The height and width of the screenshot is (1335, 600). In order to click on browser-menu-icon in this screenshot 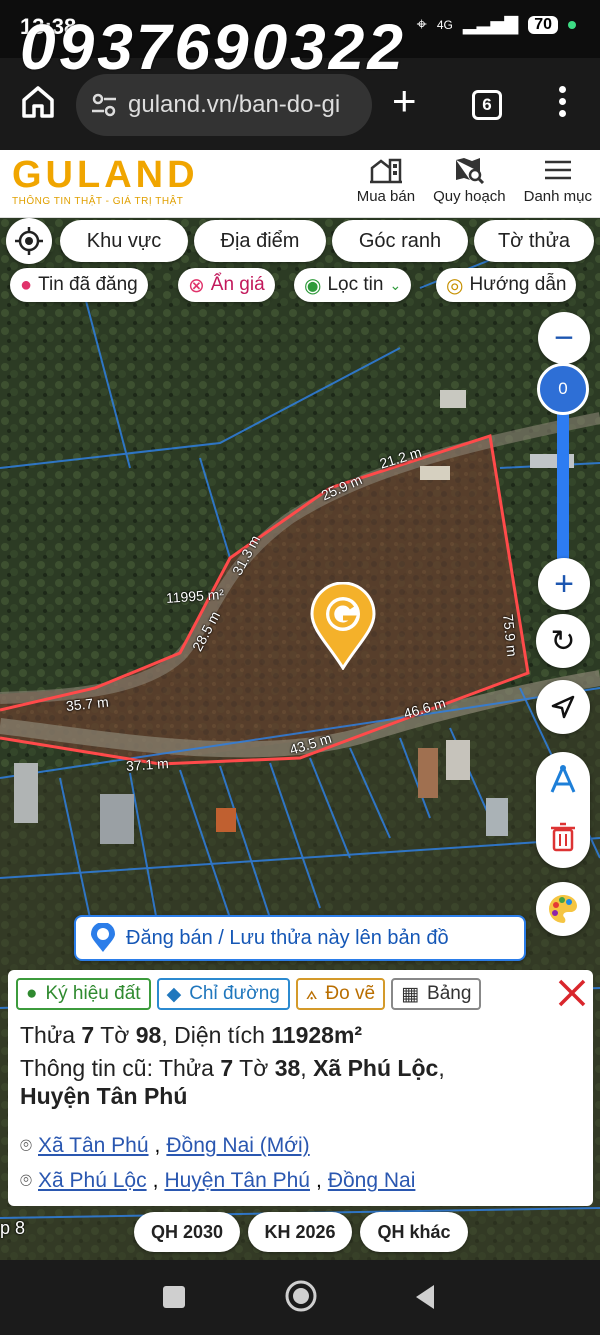, I will do `click(562, 104)`.